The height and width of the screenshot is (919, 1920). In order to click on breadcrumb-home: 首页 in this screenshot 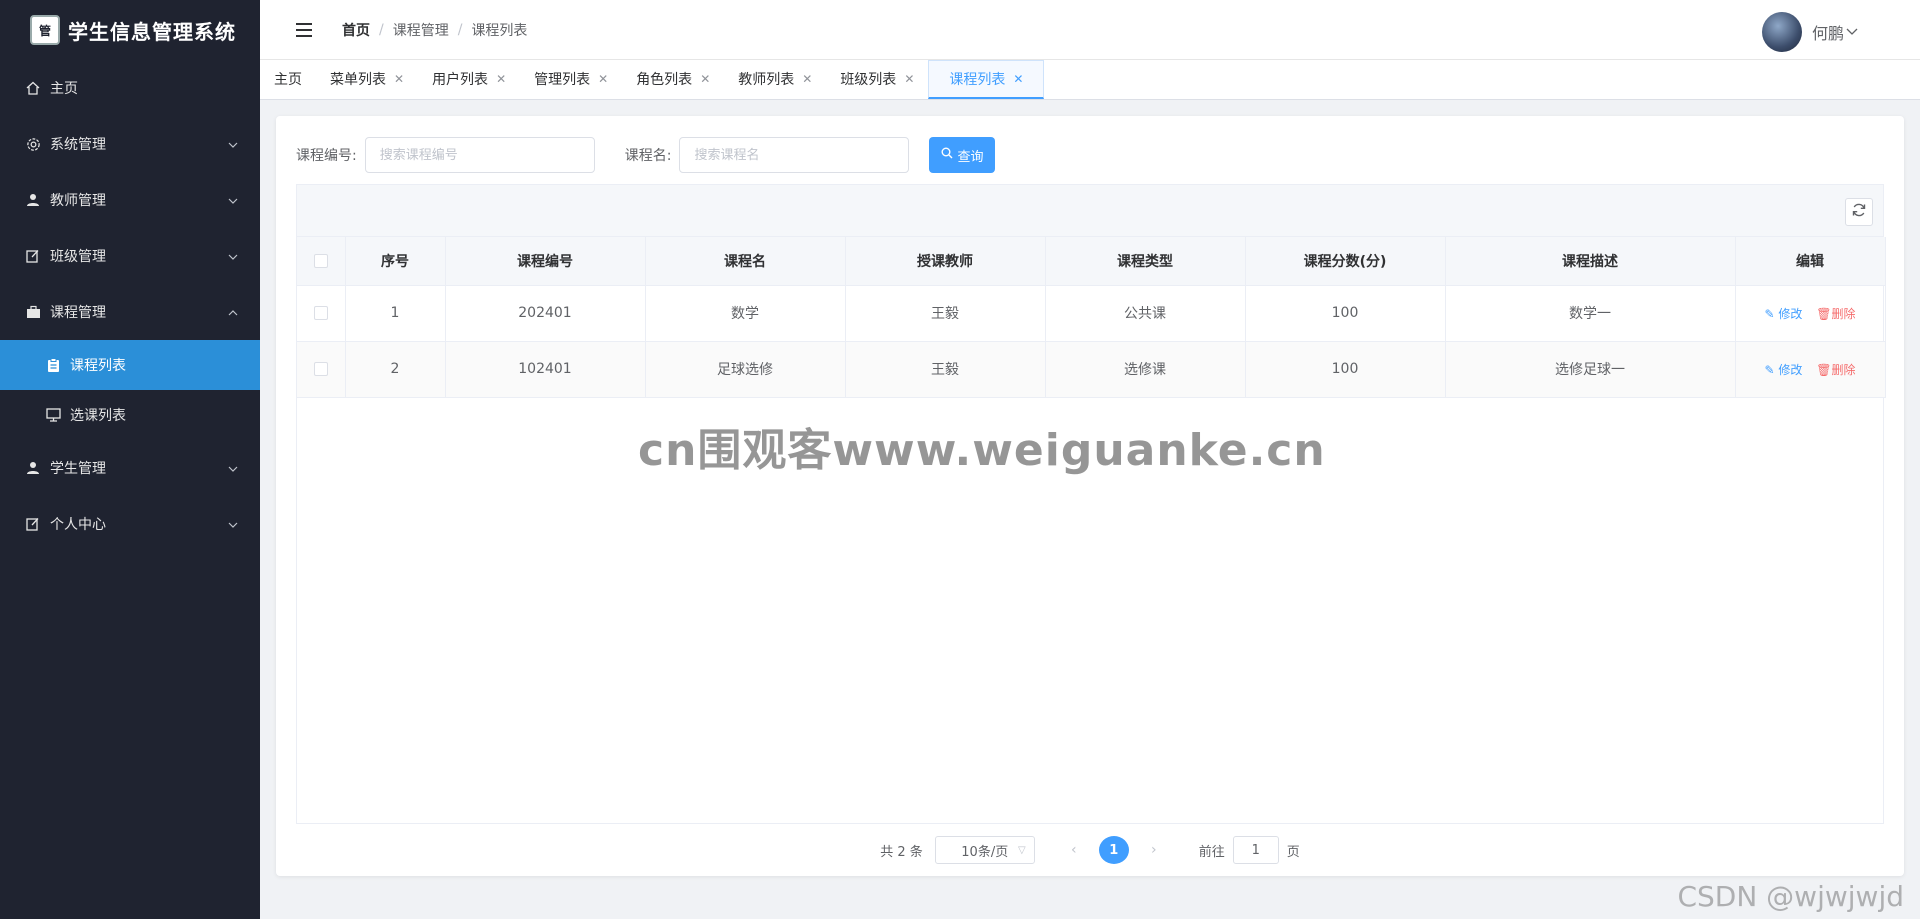, I will do `click(356, 30)`.